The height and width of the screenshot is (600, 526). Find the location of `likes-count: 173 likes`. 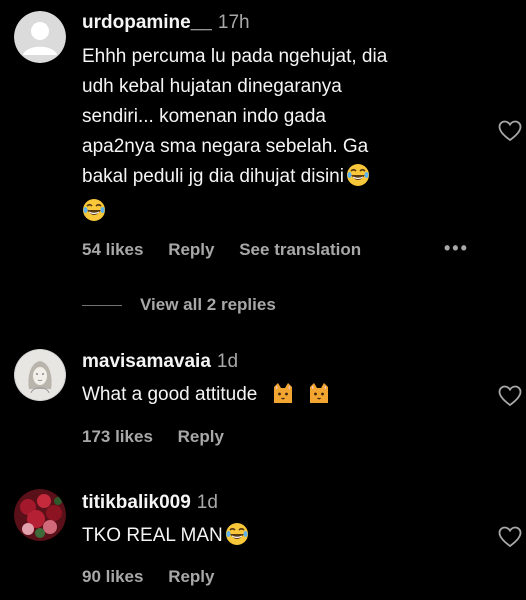

likes-count: 173 likes is located at coordinates (117, 436).